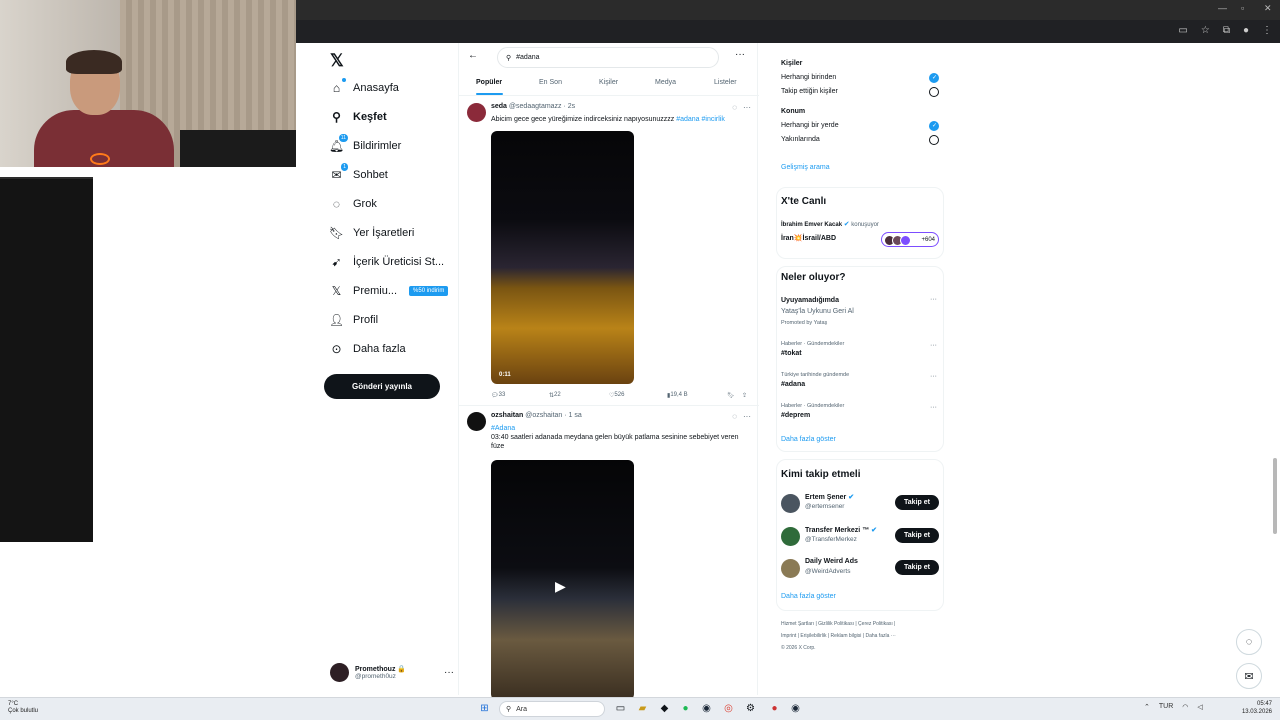 Image resolution: width=1280 pixels, height=720 pixels. What do you see at coordinates (810, 300) in the screenshot?
I see `promo-name: Uyuyamadığımda` at bounding box center [810, 300].